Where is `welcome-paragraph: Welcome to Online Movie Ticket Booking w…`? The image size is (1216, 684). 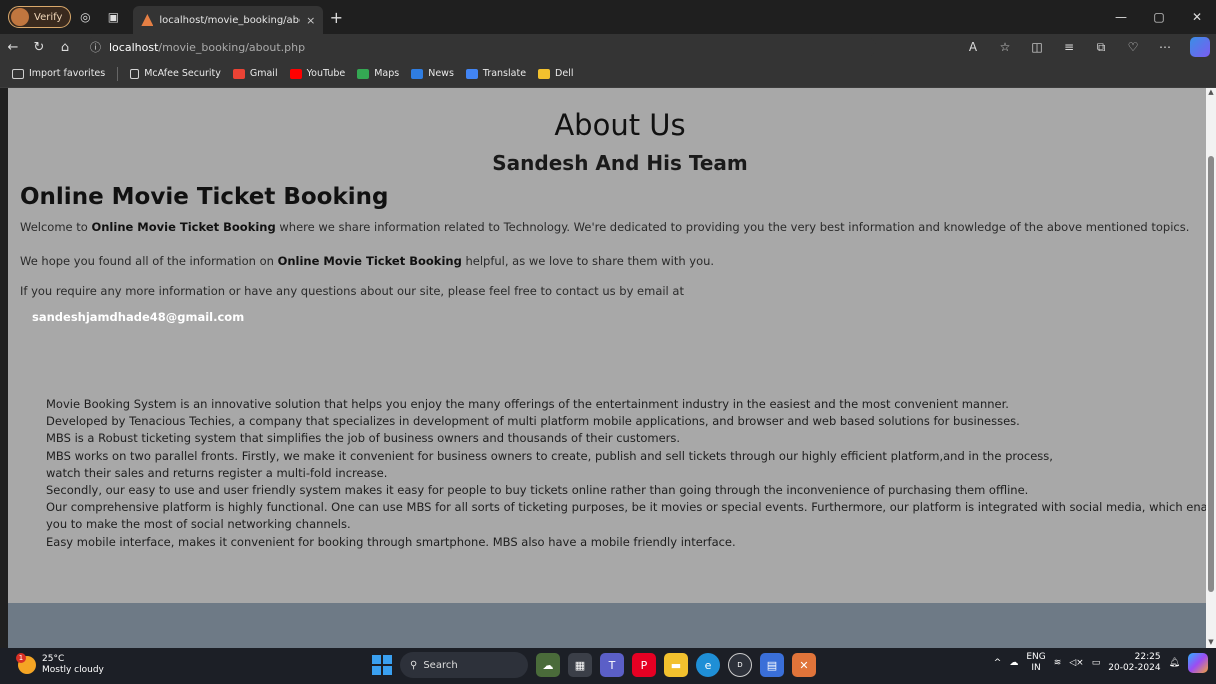
welcome-paragraph: Welcome to Online Movie Ticket Booking w… is located at coordinates (604, 227).